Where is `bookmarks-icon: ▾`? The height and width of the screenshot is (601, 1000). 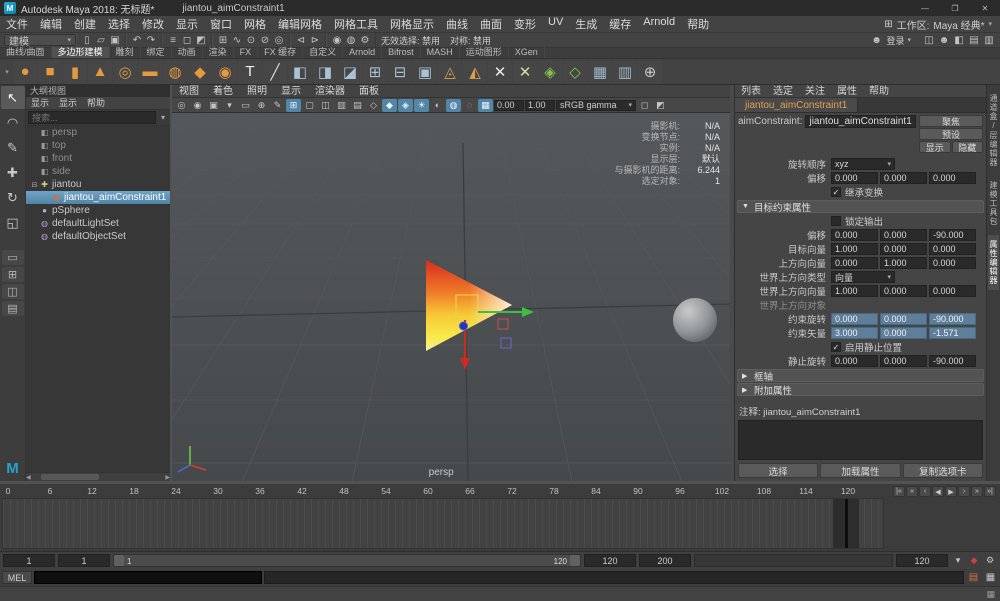
bookmarks-icon: ▾ is located at coordinates (229, 105).